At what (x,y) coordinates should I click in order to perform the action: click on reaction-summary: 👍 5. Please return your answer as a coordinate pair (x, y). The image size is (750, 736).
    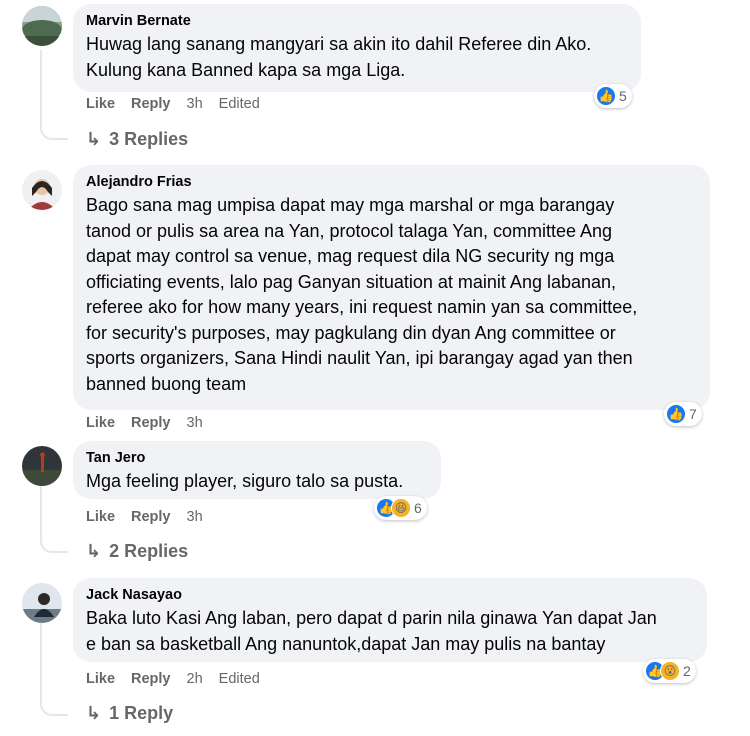
    Looking at the image, I should click on (613, 96).